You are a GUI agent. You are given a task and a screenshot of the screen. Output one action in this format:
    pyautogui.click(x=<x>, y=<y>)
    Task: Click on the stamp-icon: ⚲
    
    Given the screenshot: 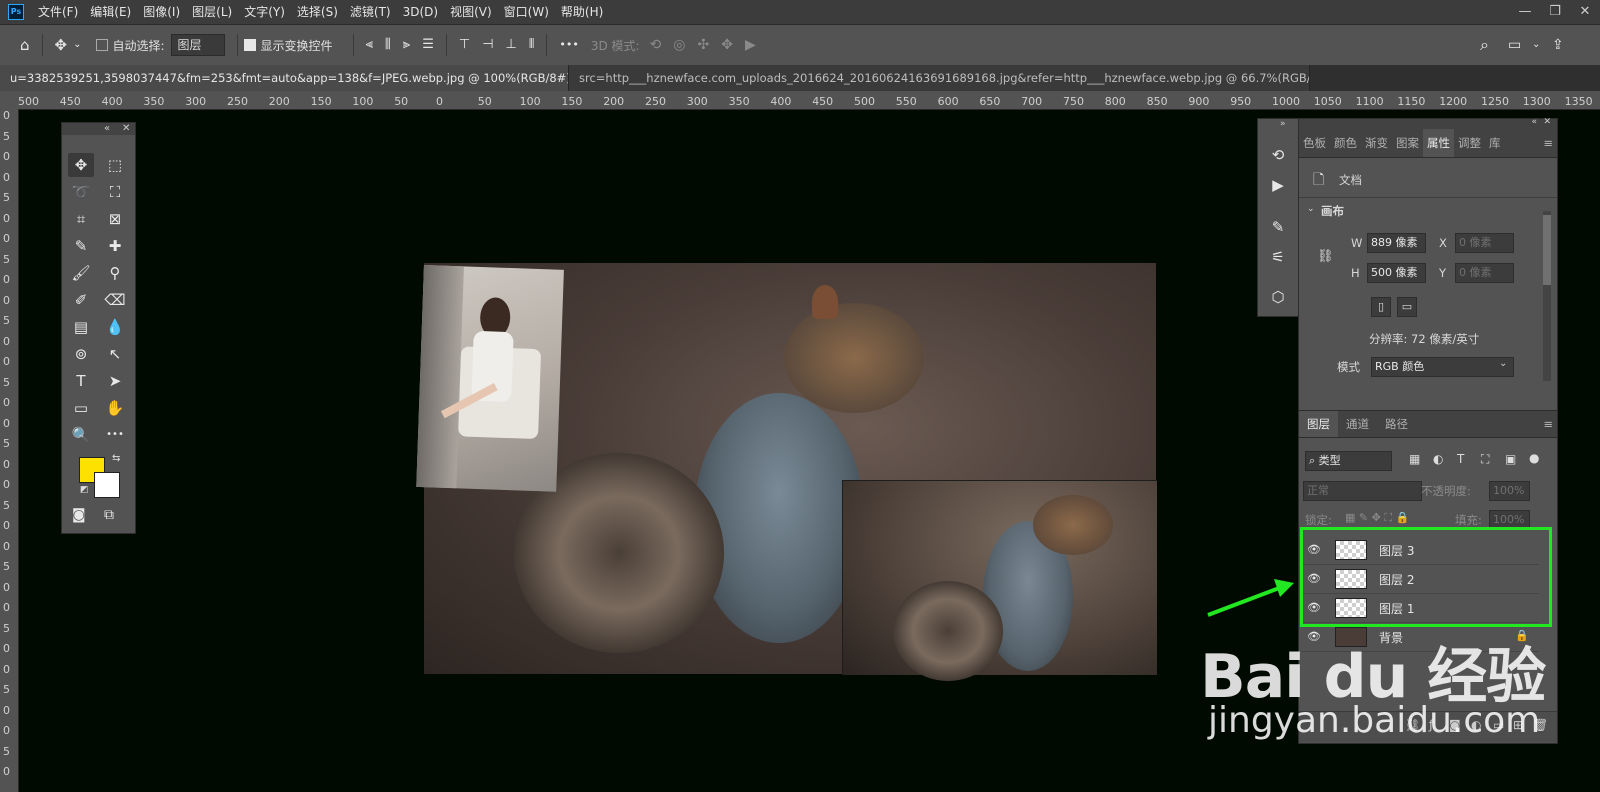 What is the action you would take?
    pyautogui.click(x=115, y=273)
    